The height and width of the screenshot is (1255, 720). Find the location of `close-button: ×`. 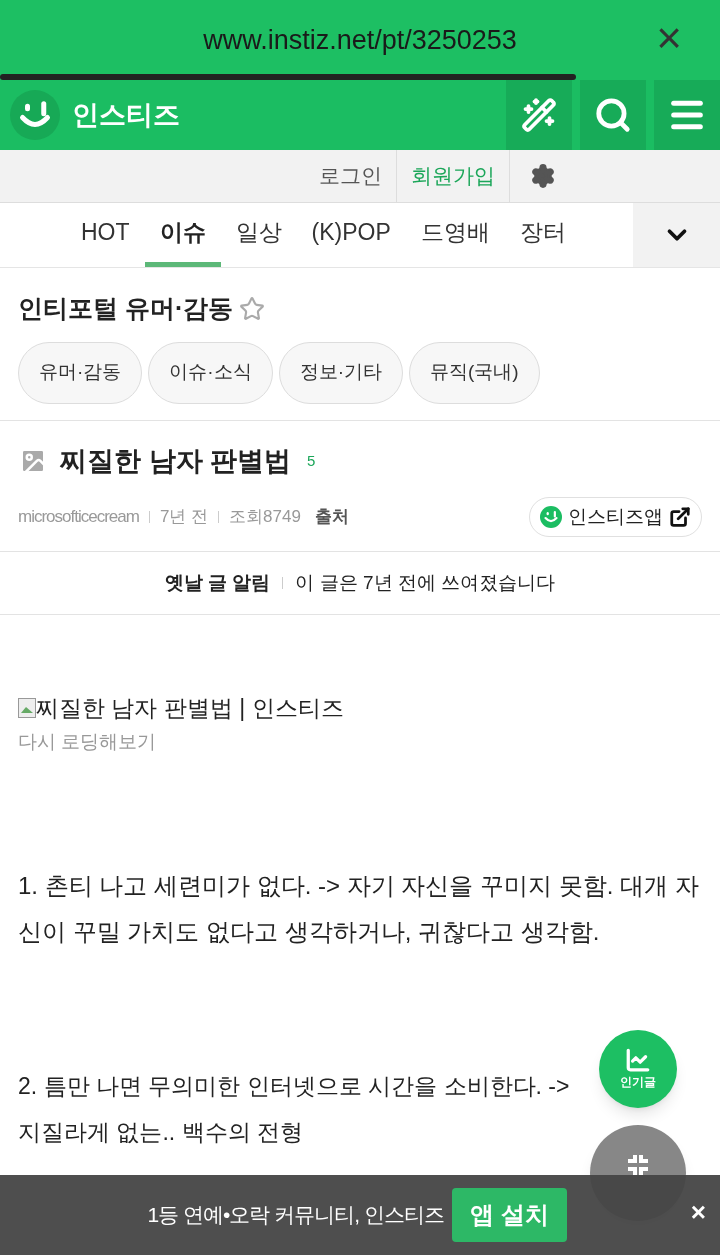

close-button: × is located at coordinates (669, 38).